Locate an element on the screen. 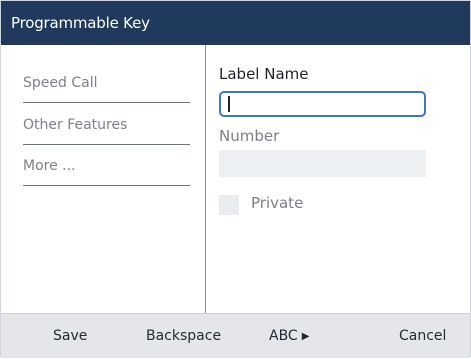 The height and width of the screenshot is (359, 471). abc-mode-button: ABC ▶ is located at coordinates (289, 336).